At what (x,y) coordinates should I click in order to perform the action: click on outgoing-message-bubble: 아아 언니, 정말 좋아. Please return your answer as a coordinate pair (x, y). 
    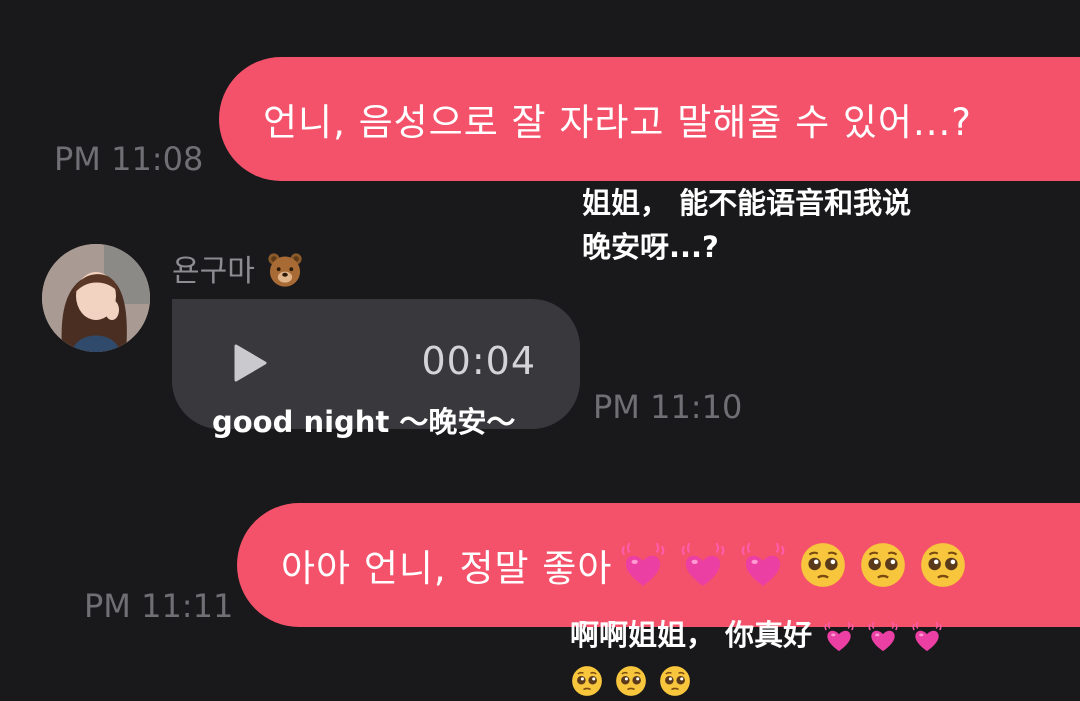
    Looking at the image, I should click on (658, 565).